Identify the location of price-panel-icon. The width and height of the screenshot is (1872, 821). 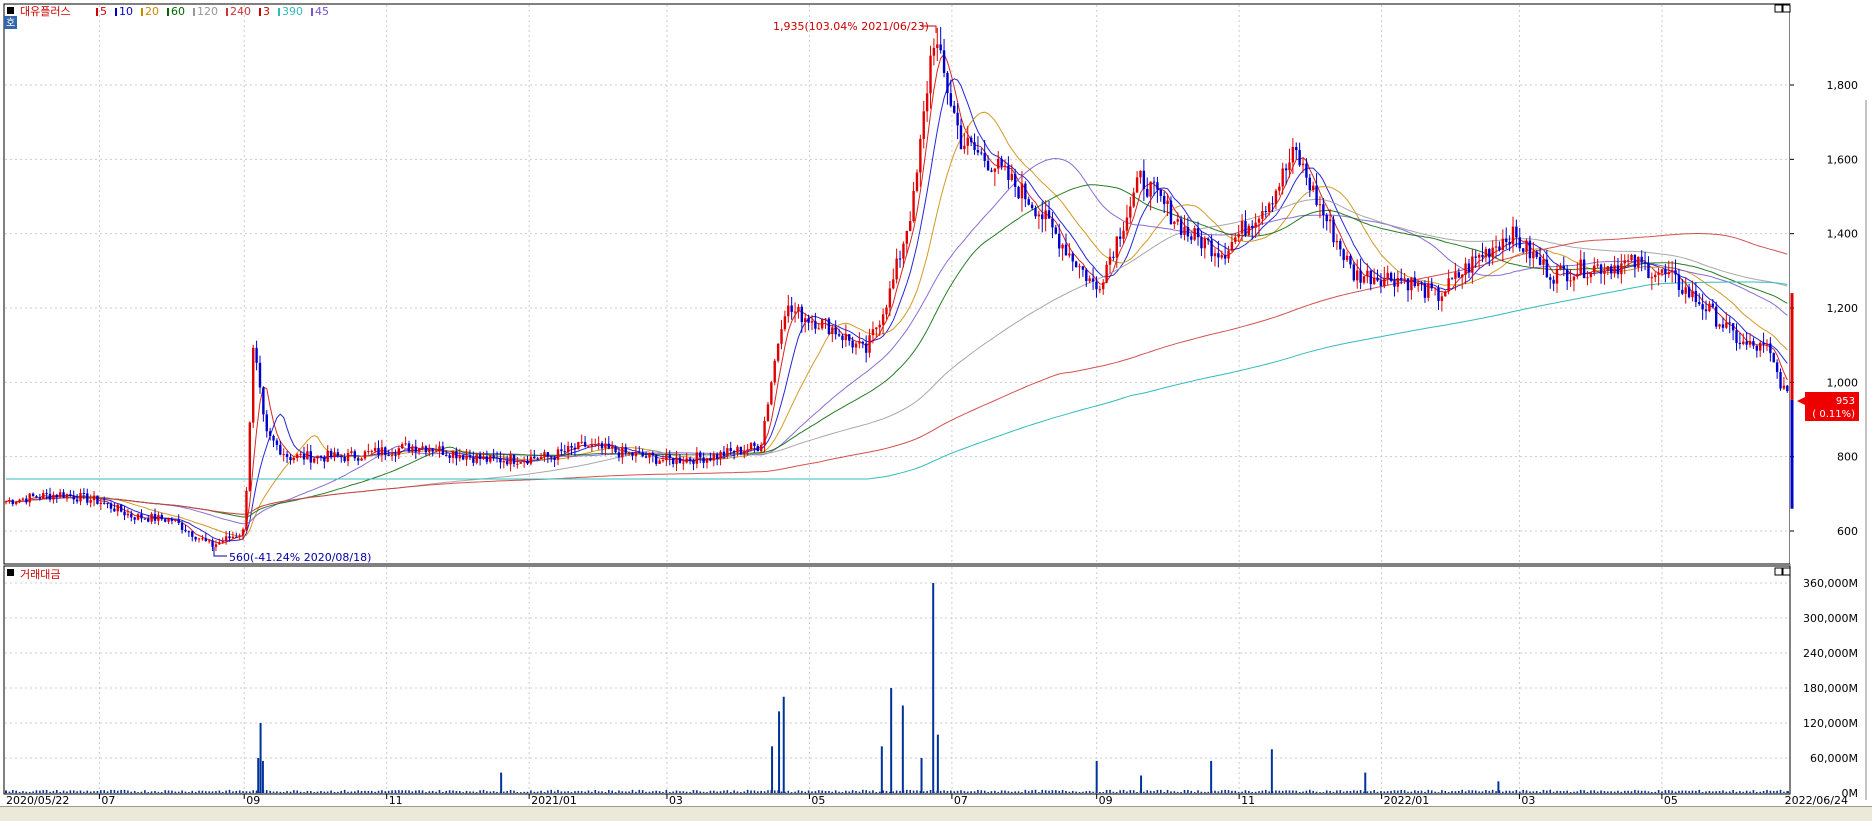
(10, 10).